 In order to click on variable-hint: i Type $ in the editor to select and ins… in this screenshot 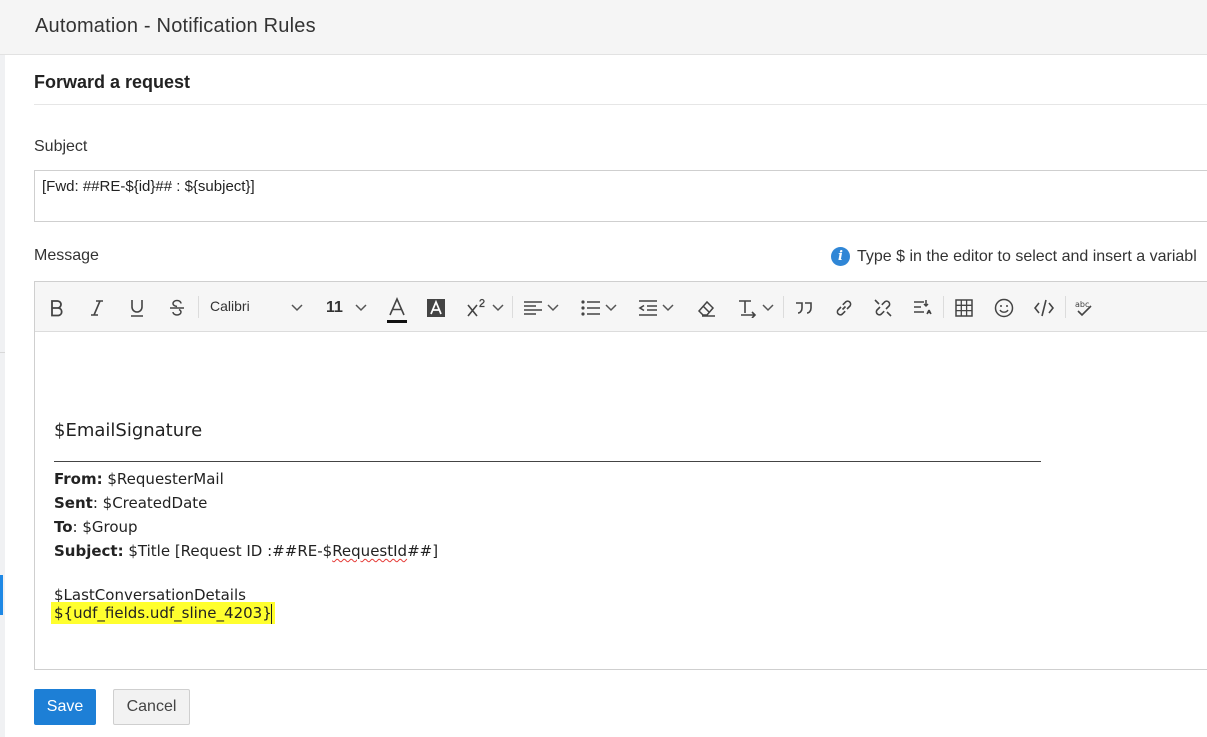, I will do `click(1014, 256)`.